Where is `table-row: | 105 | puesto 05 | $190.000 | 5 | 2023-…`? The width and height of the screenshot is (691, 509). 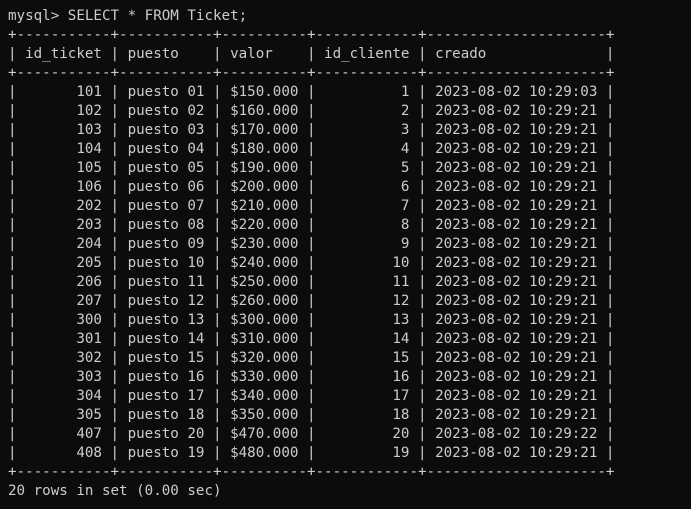 table-row: | 105 | puesto 05 | $190.000 | 5 | 2023-… is located at coordinates (311, 168).